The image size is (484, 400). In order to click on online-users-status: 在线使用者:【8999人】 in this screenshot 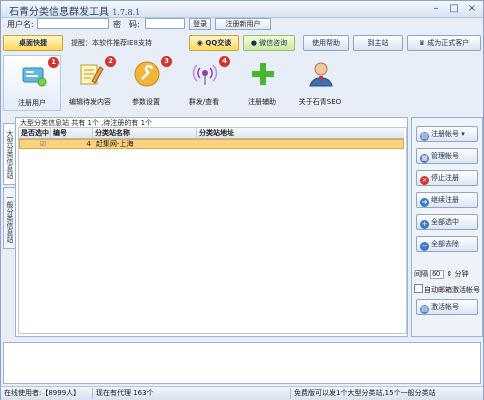, I will do `click(47, 393)`.